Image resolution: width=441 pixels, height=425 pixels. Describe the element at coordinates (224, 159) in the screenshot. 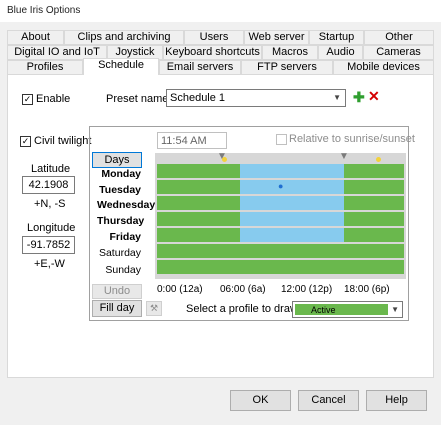

I see `sunrise-sun-icon` at that location.